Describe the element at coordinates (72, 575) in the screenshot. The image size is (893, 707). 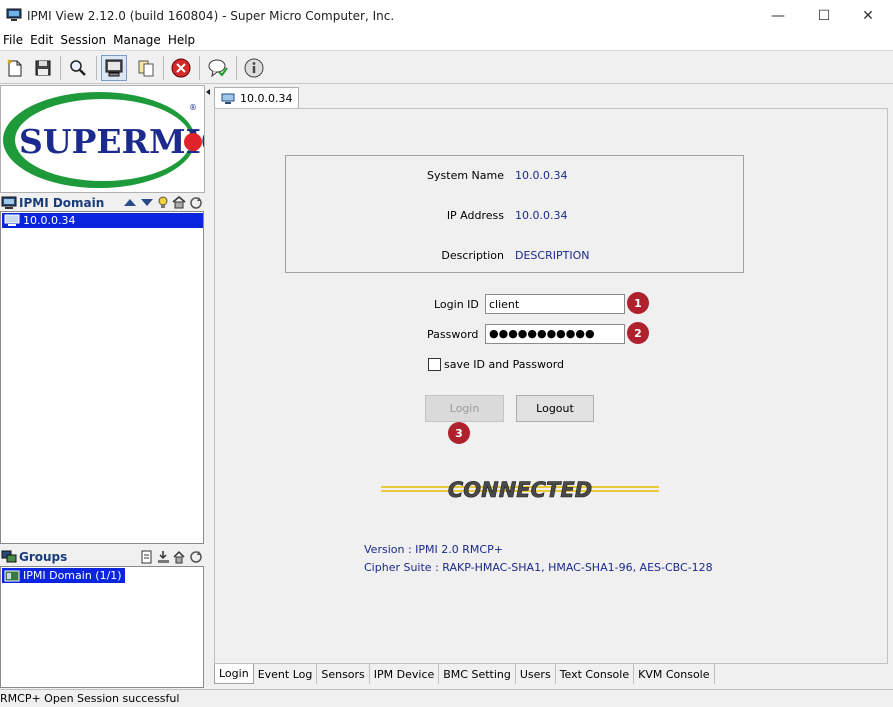
I see `group-item-label: IPMI Domain (1/1)` at that location.